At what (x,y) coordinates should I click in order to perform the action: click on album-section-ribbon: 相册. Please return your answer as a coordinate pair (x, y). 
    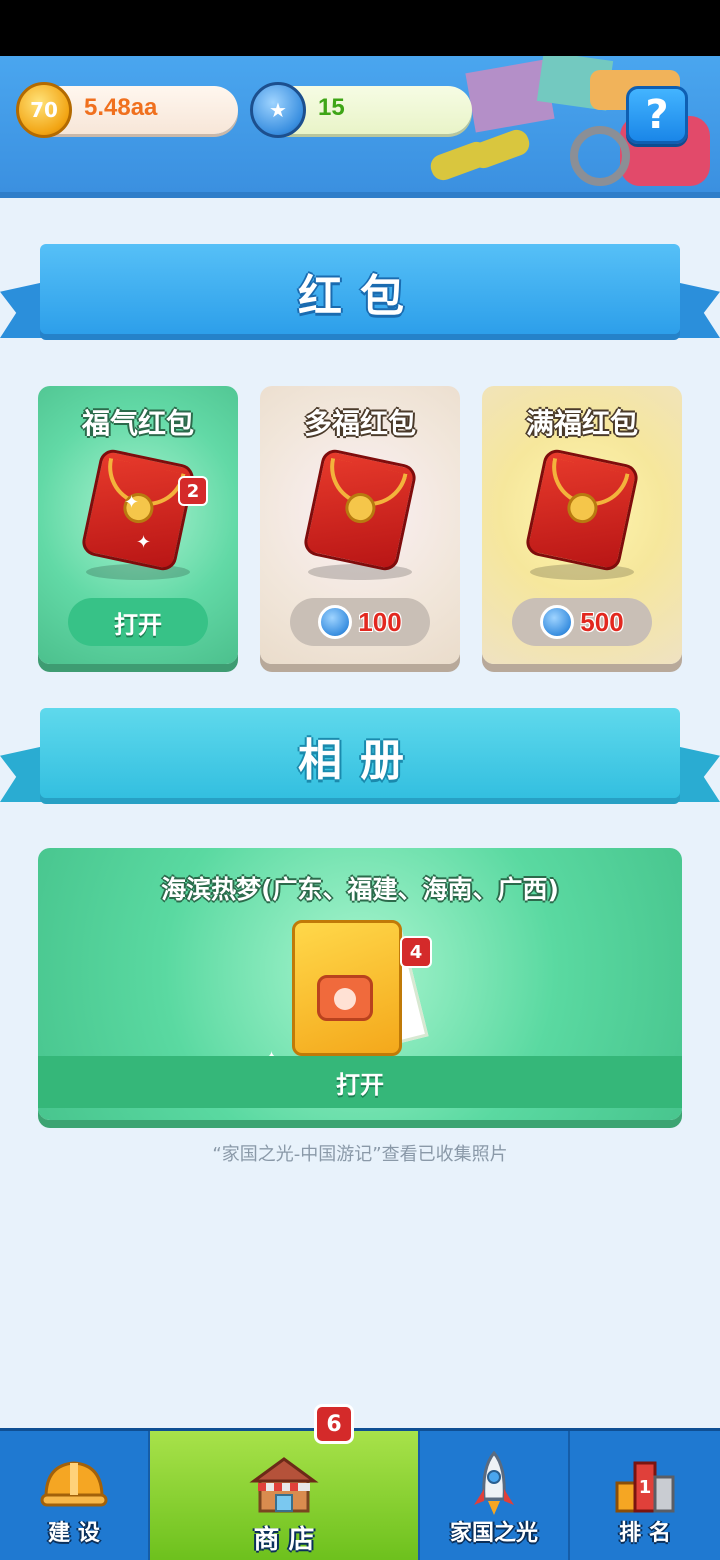
    Looking at the image, I should click on (360, 763).